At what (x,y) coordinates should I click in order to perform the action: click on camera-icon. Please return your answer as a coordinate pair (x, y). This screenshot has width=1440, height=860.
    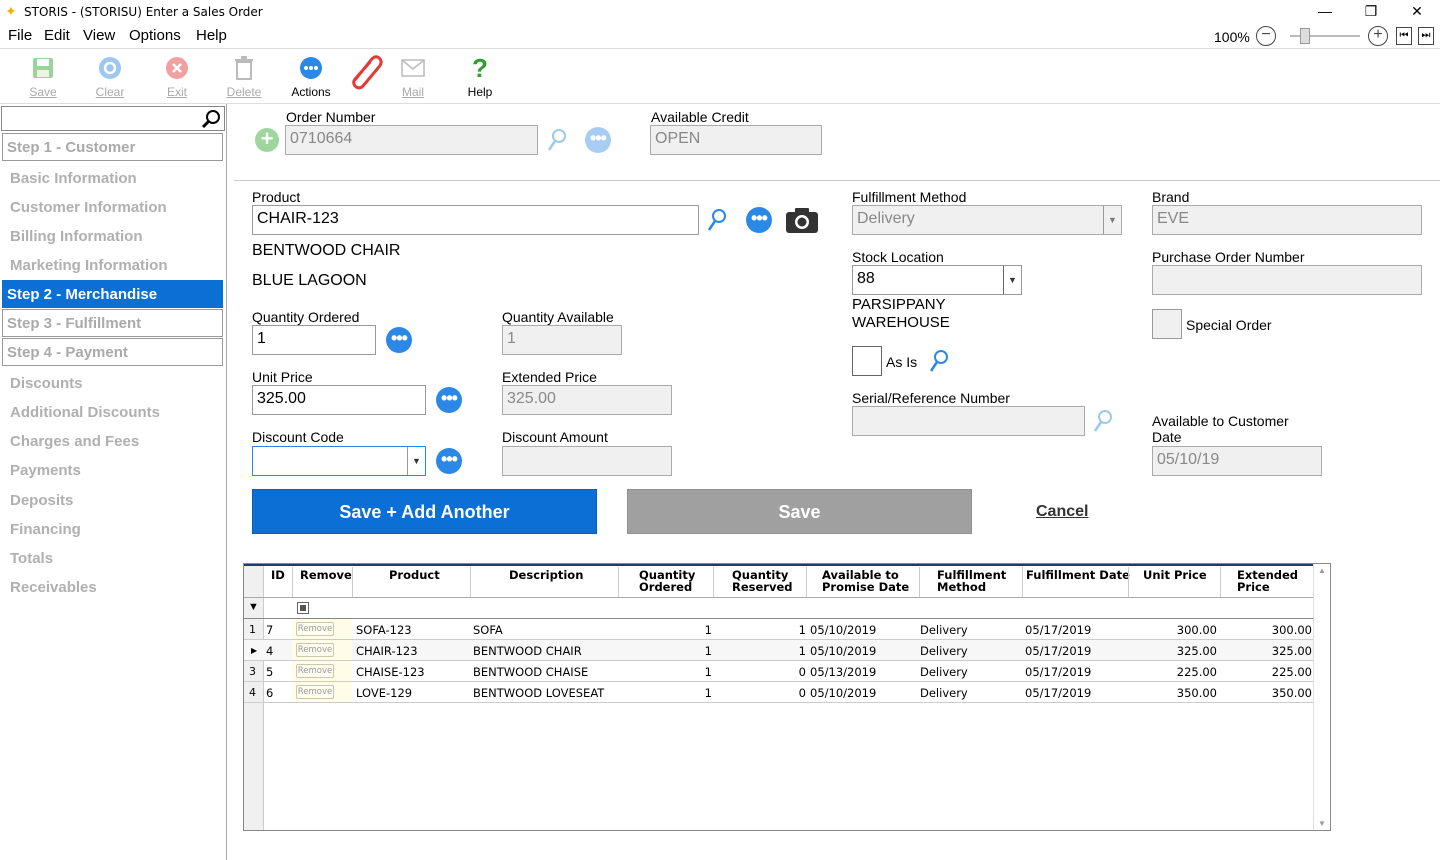
    Looking at the image, I should click on (802, 221).